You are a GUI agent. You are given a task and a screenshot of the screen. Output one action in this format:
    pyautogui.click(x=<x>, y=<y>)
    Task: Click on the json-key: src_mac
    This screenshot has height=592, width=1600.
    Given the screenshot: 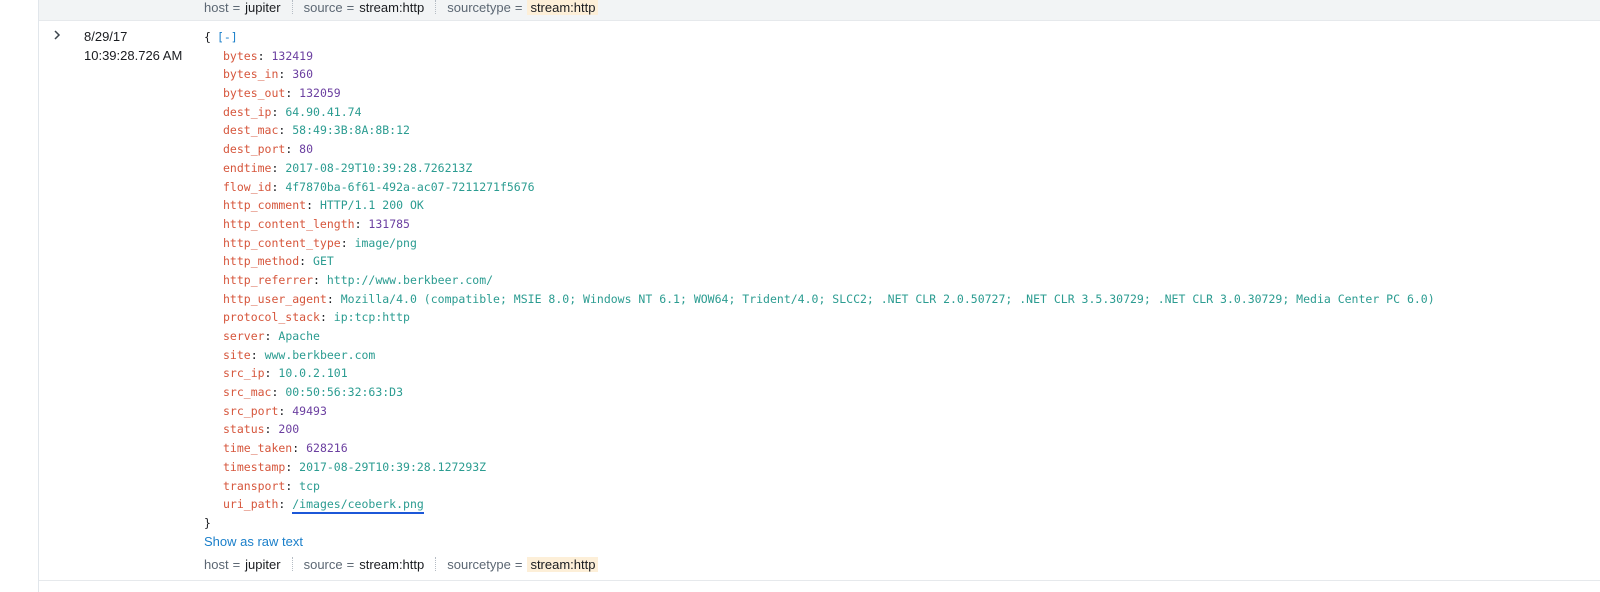 What is the action you would take?
    pyautogui.click(x=247, y=392)
    